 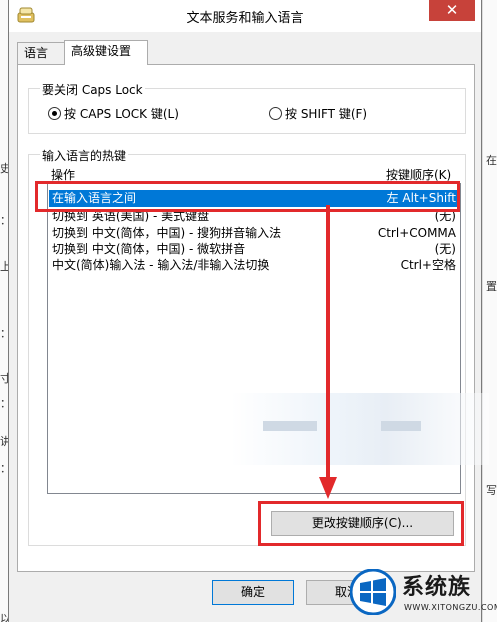 What do you see at coordinates (121, 114) in the screenshot?
I see `radio-label: 按 CAPS LOCK 键(L)` at bounding box center [121, 114].